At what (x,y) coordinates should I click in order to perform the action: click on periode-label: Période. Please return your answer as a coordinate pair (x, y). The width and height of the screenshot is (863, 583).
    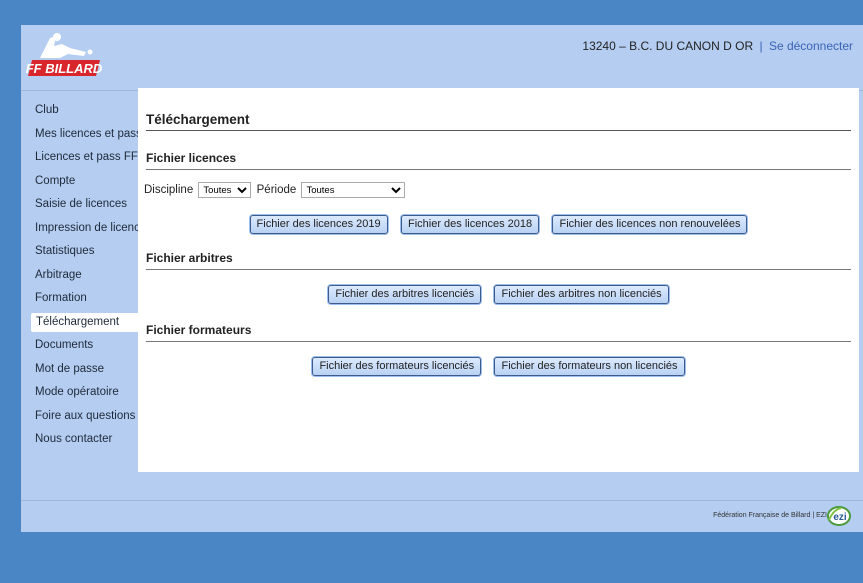
    Looking at the image, I should click on (276, 190).